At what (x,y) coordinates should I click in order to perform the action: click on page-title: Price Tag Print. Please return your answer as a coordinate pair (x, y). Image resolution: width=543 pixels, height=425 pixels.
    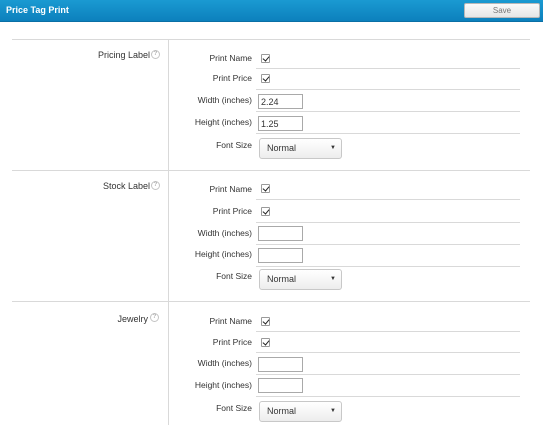
    Looking at the image, I should click on (37, 10).